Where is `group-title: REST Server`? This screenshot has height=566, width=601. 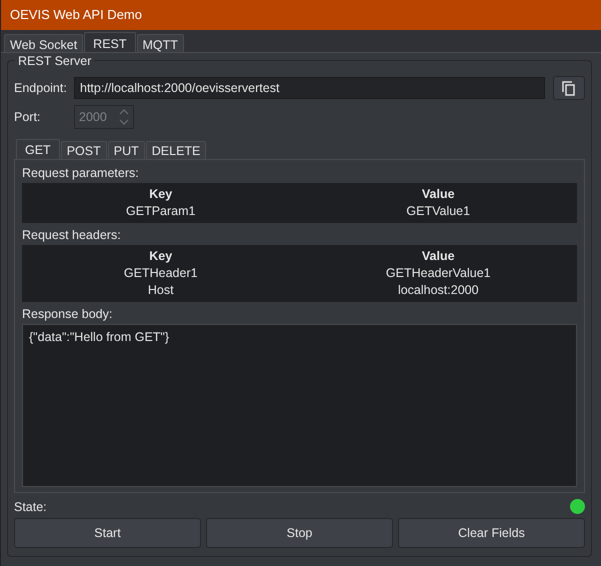
group-title: REST Server is located at coordinates (54, 61).